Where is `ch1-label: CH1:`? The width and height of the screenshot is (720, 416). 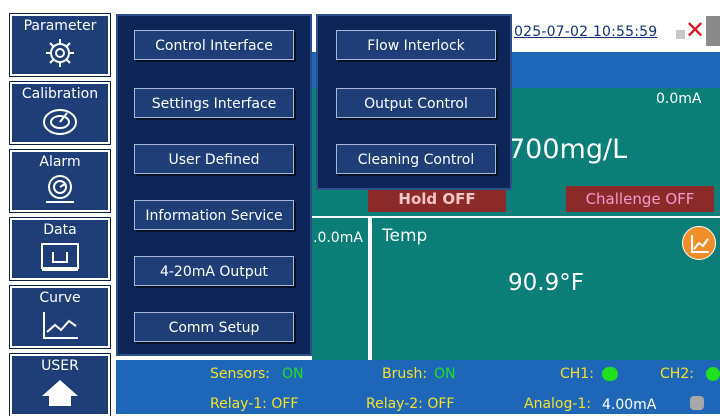
ch1-label: CH1: is located at coordinates (577, 374).